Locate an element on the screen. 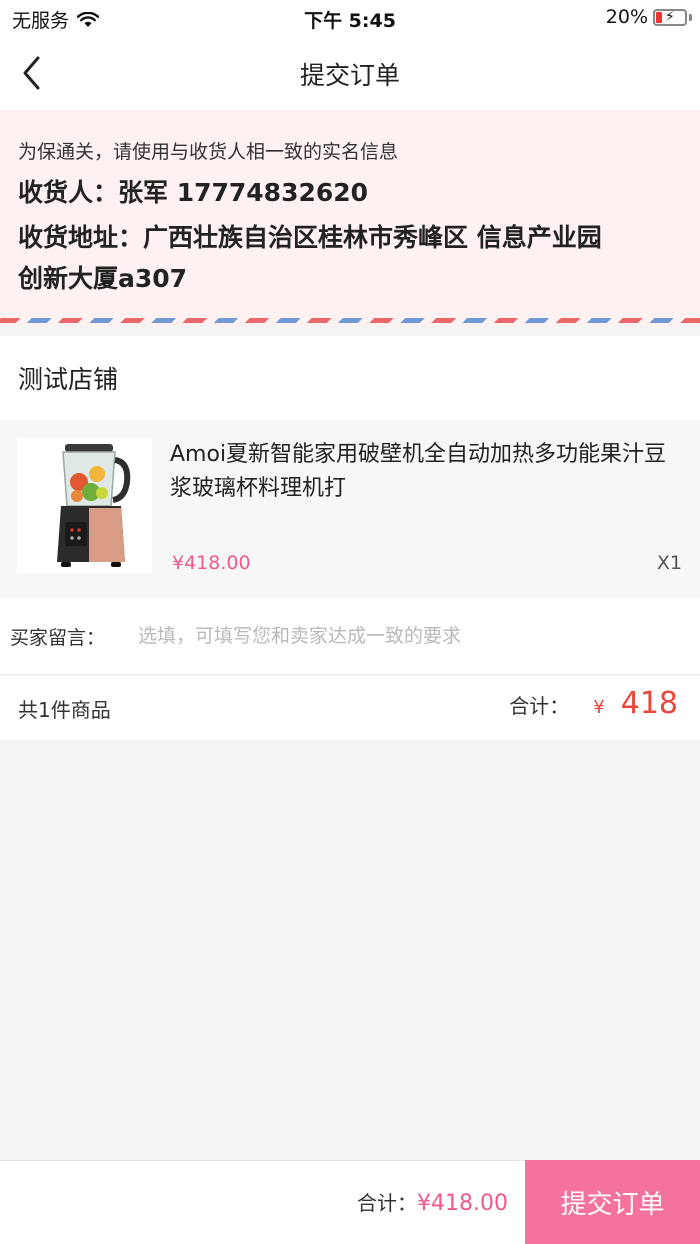  item-count: 共1件商品 is located at coordinates (64, 710).